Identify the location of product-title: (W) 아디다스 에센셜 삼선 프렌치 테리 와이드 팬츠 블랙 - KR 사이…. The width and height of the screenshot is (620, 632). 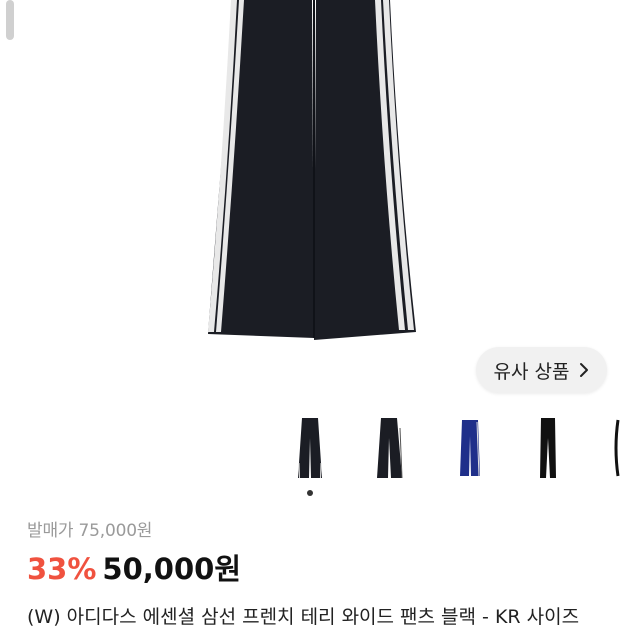
(323, 617).